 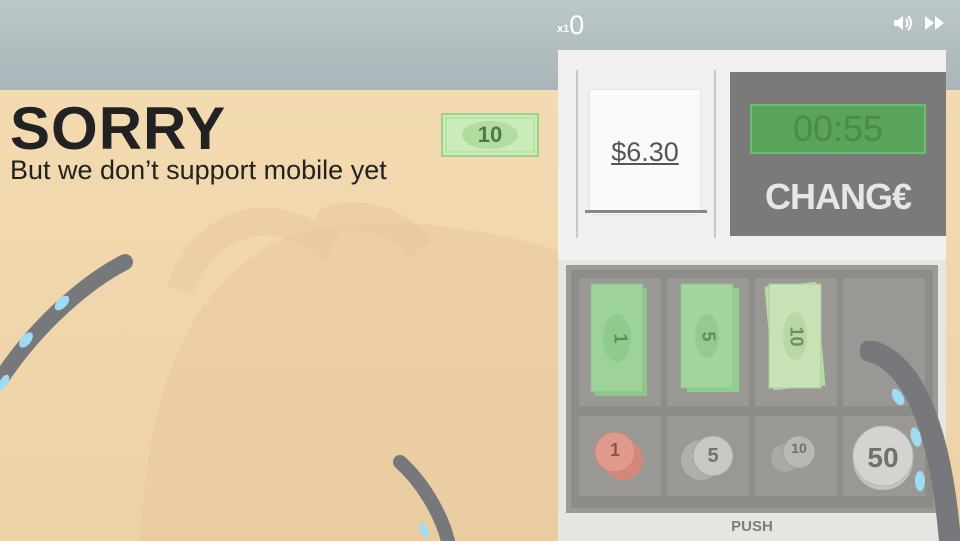 I want to click on receipt: $6.30, so click(x=645, y=152).